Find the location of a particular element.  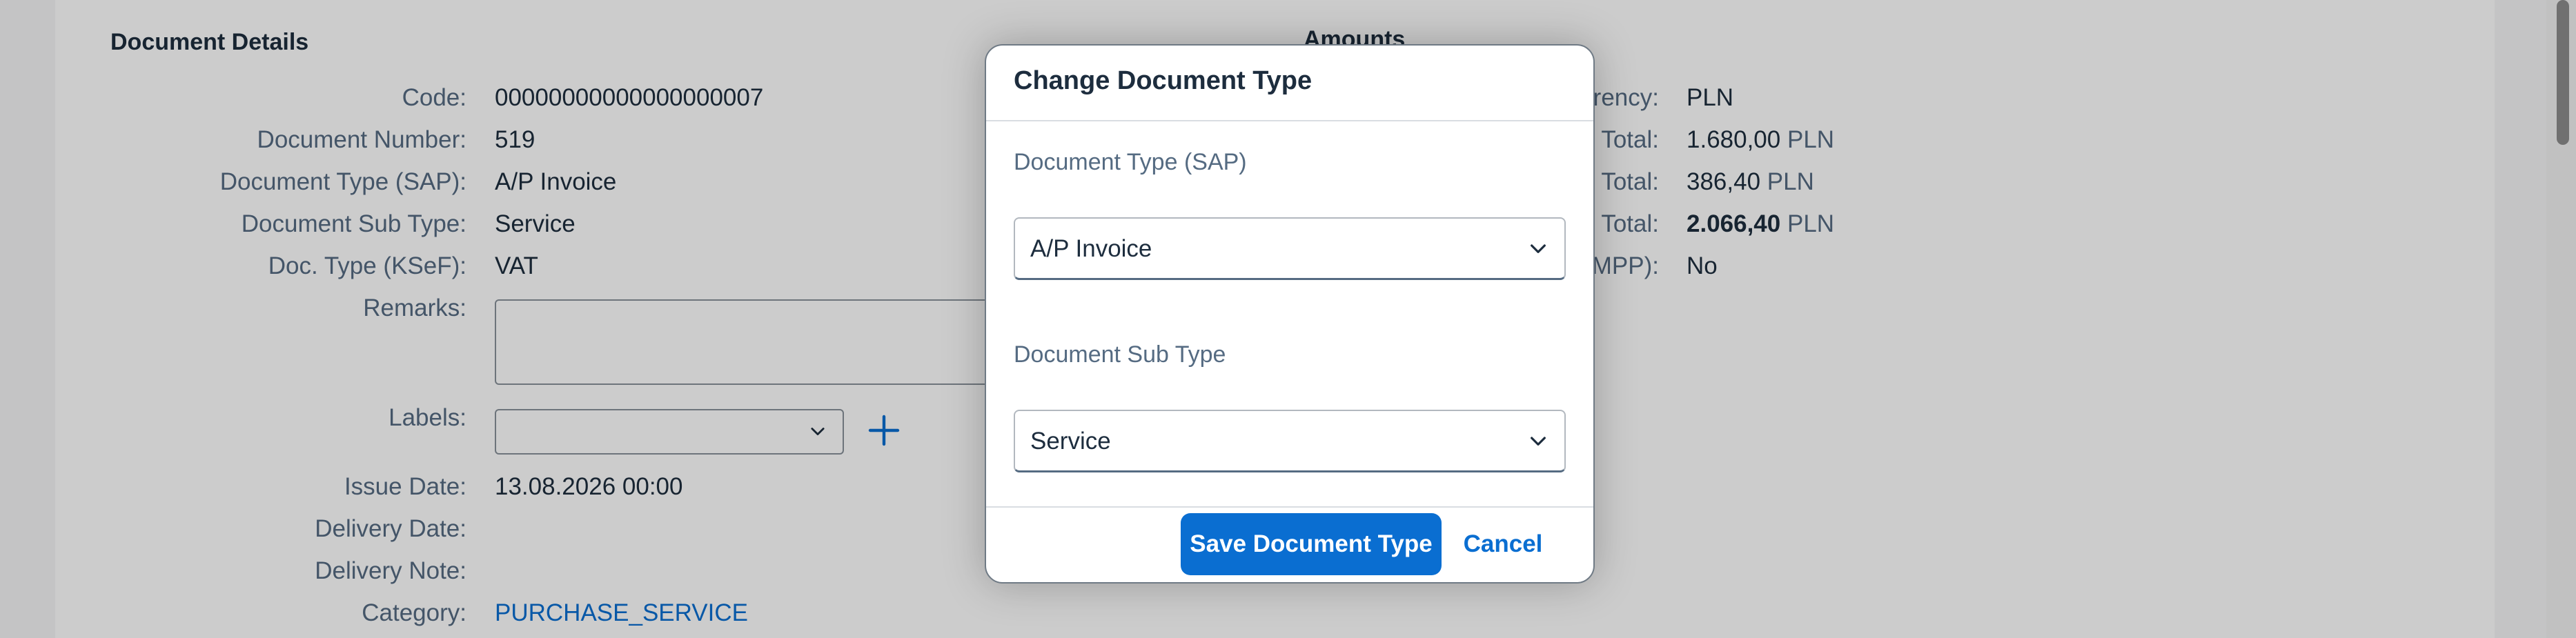

document-type-sap-select: A/P Invoice is located at coordinates (1290, 248).